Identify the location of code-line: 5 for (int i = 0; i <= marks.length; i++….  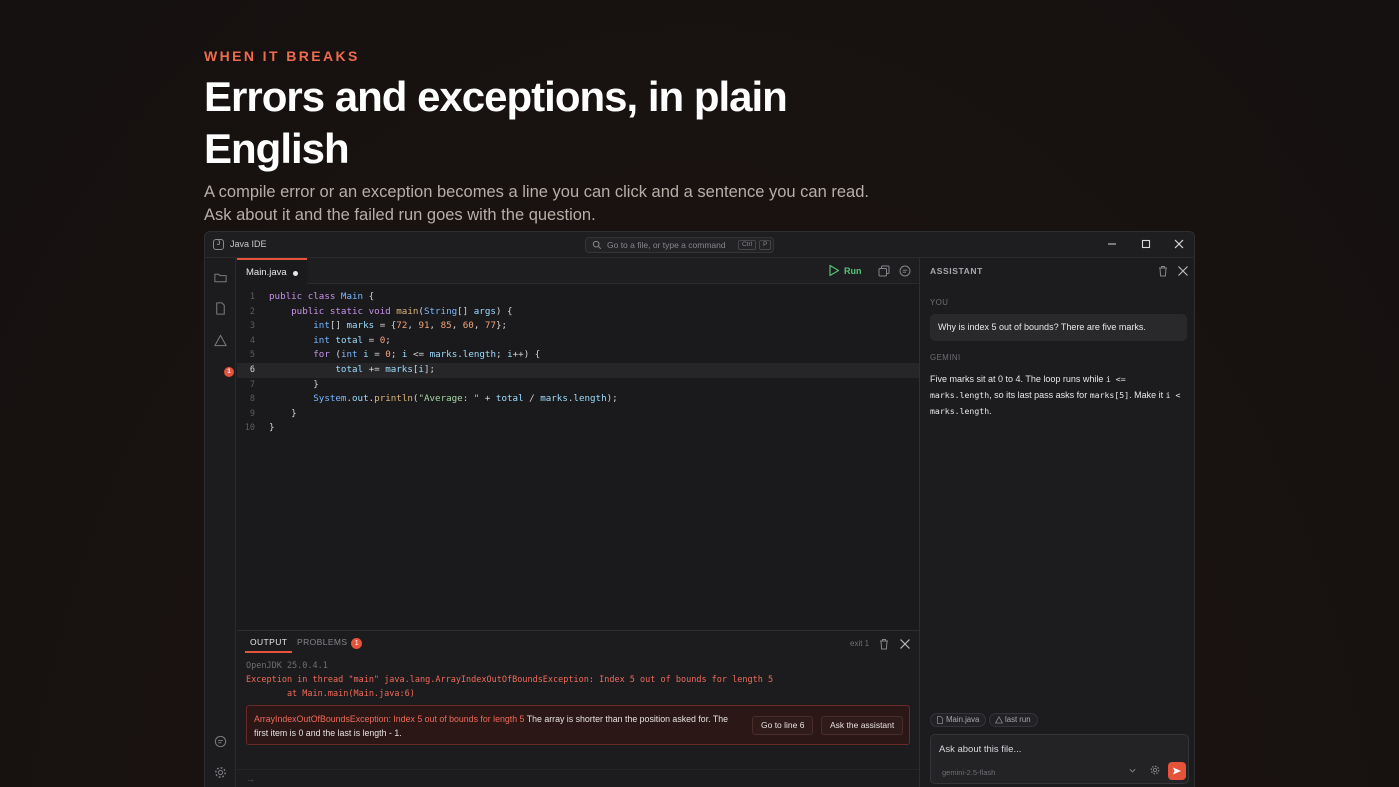
(578, 355).